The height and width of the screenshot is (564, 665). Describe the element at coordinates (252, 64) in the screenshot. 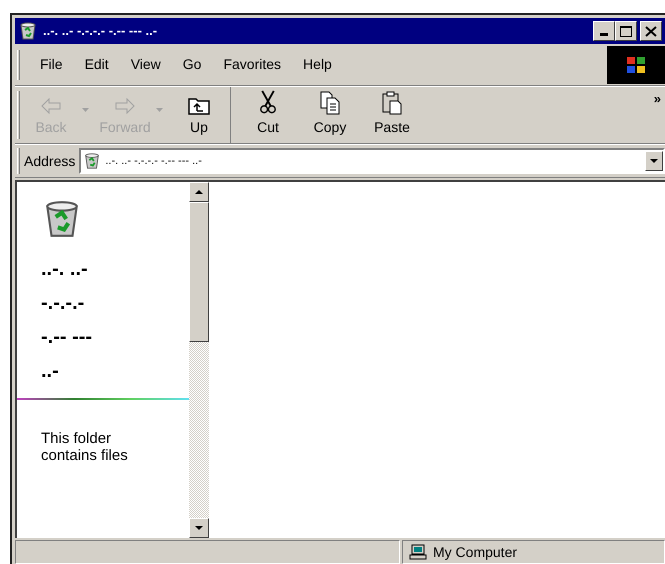

I see `menu-item: Favorites` at that location.